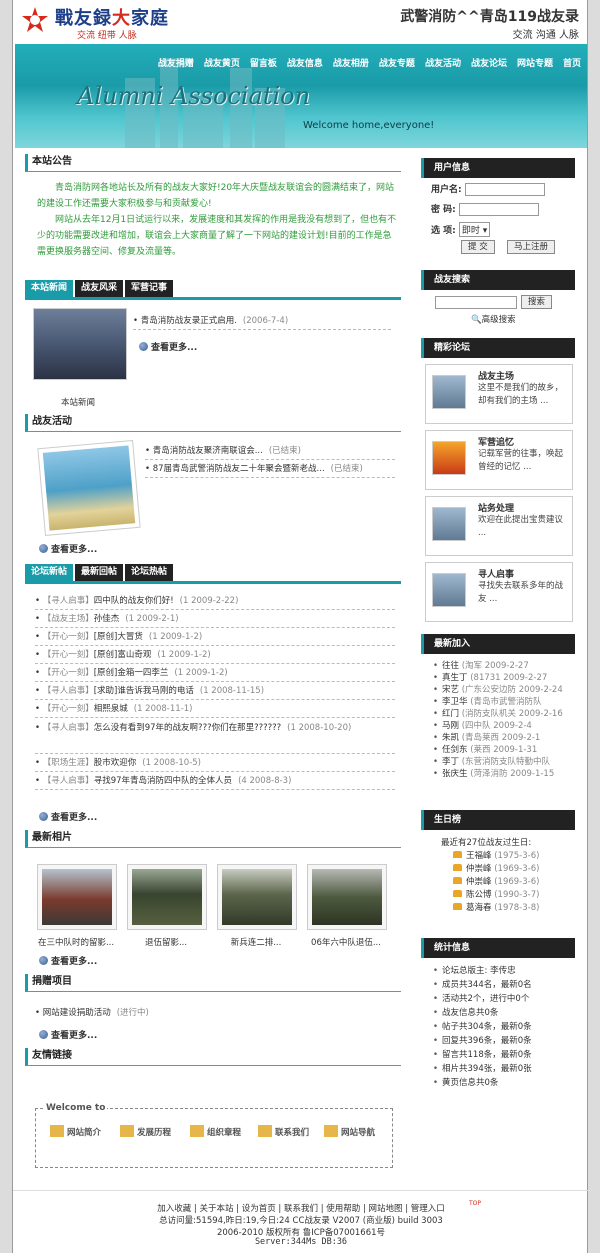 The image size is (600, 1253). What do you see at coordinates (213, 163) in the screenshot?
I see `notice-title: 本站公告` at bounding box center [213, 163].